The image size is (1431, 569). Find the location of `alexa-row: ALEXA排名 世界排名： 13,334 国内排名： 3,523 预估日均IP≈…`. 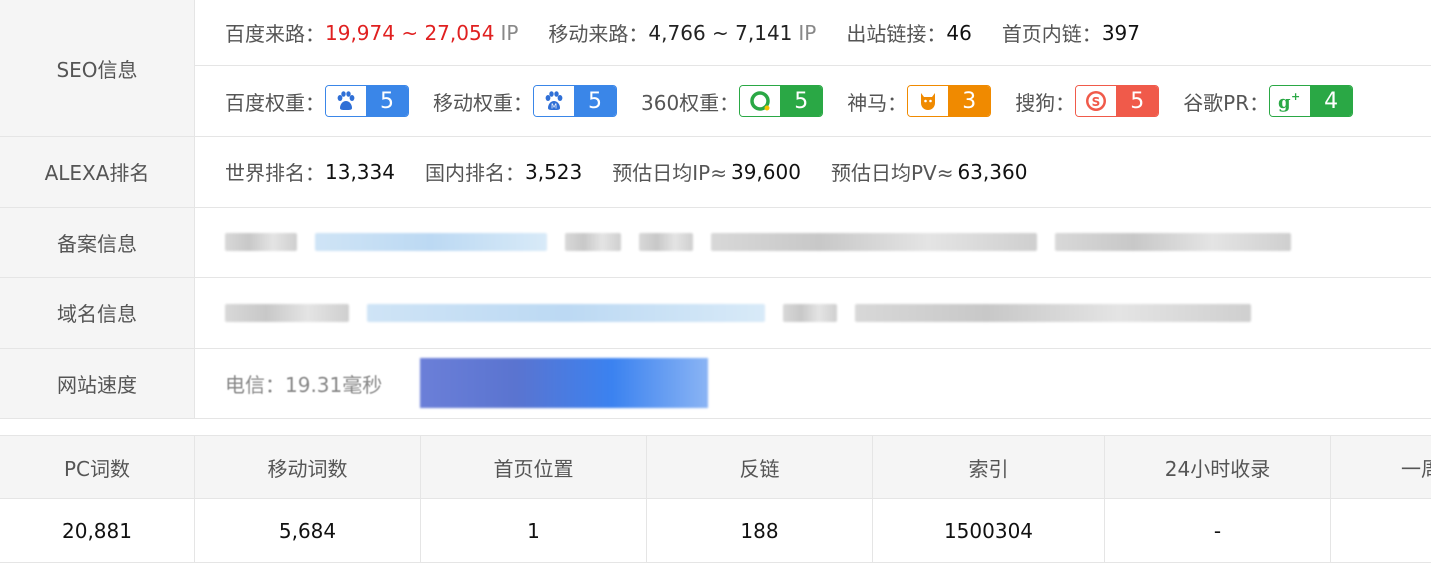

alexa-row: ALEXA排名 世界排名： 13,334 国内排名： 3,523 预估日均IP≈… is located at coordinates (715, 172).